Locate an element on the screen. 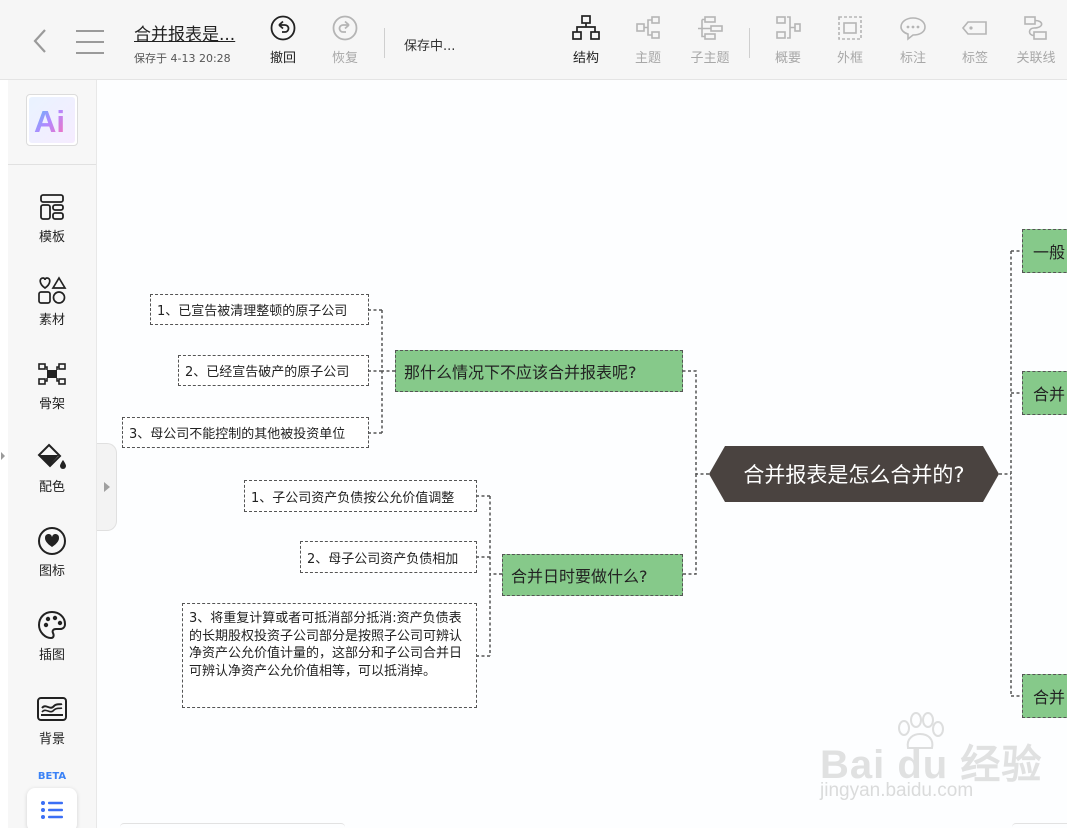 The width and height of the screenshot is (1067, 828). right-topic: 一般 is located at coordinates (1044, 251).